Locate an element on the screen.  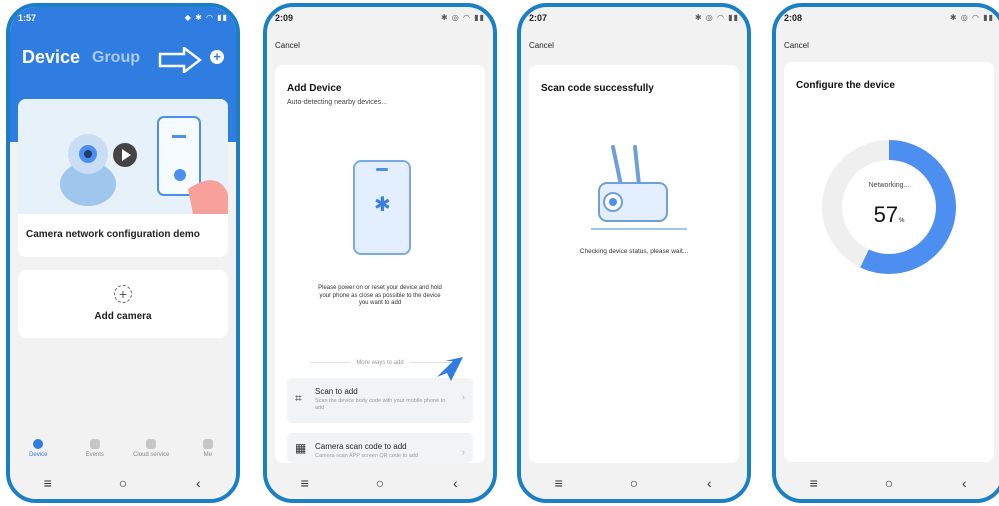
play-icon is located at coordinates (125, 155).